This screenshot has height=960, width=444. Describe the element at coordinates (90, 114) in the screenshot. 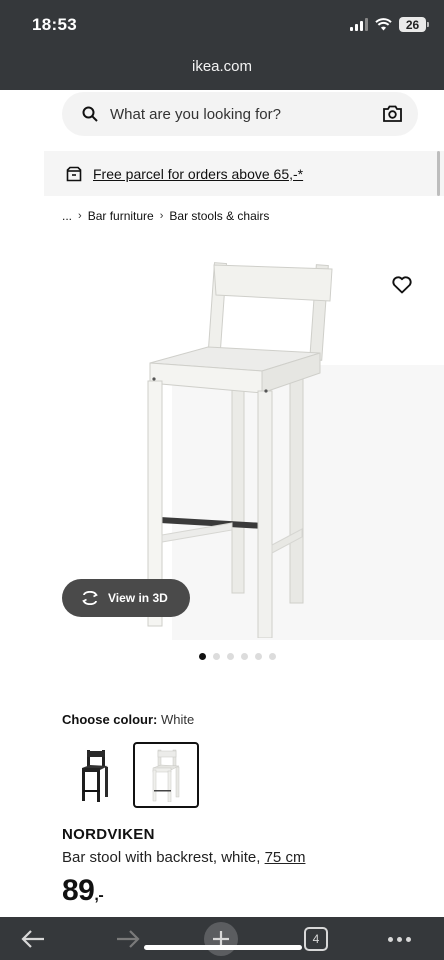

I see `search-icon` at that location.